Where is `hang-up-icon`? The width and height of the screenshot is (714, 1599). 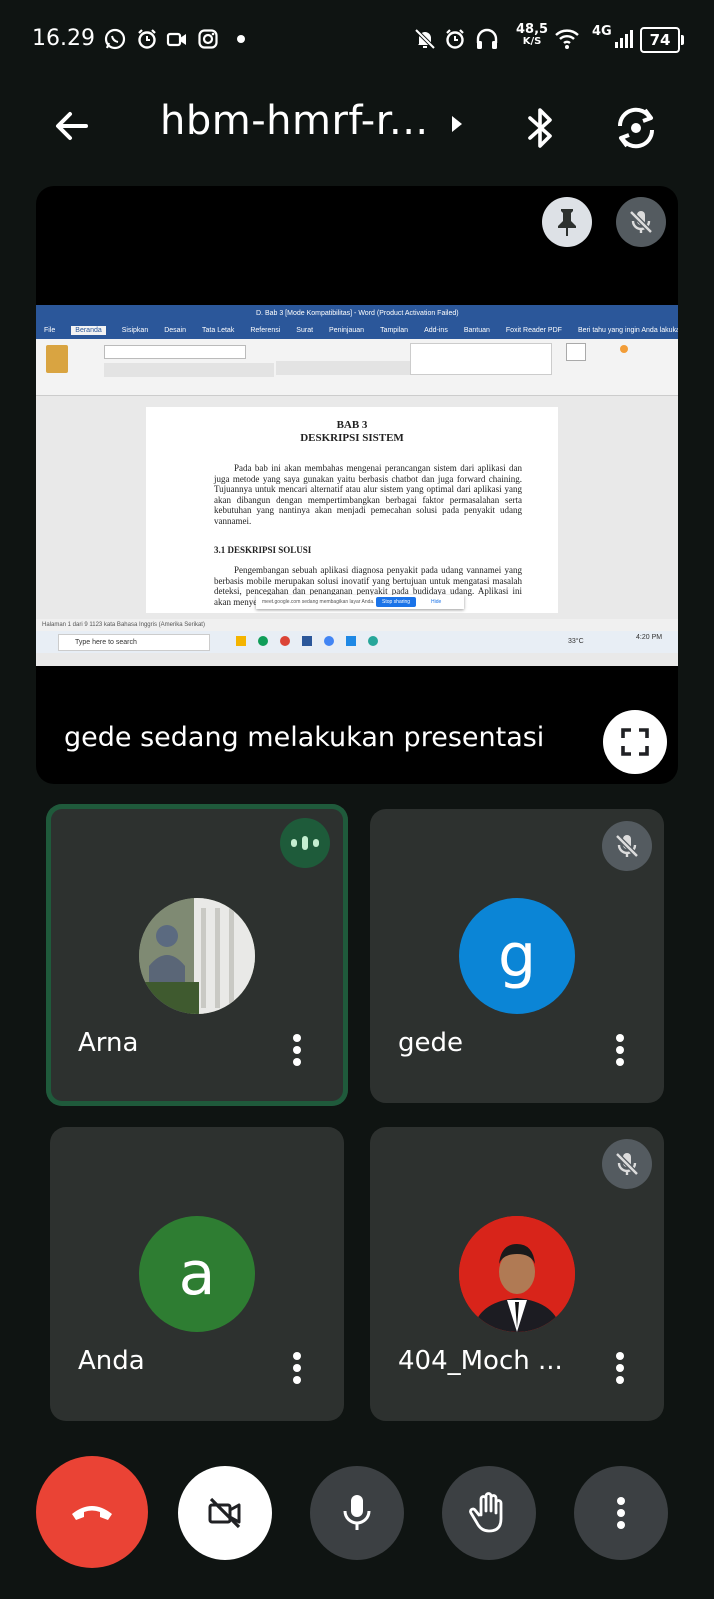
hang-up-icon is located at coordinates (92, 1513).